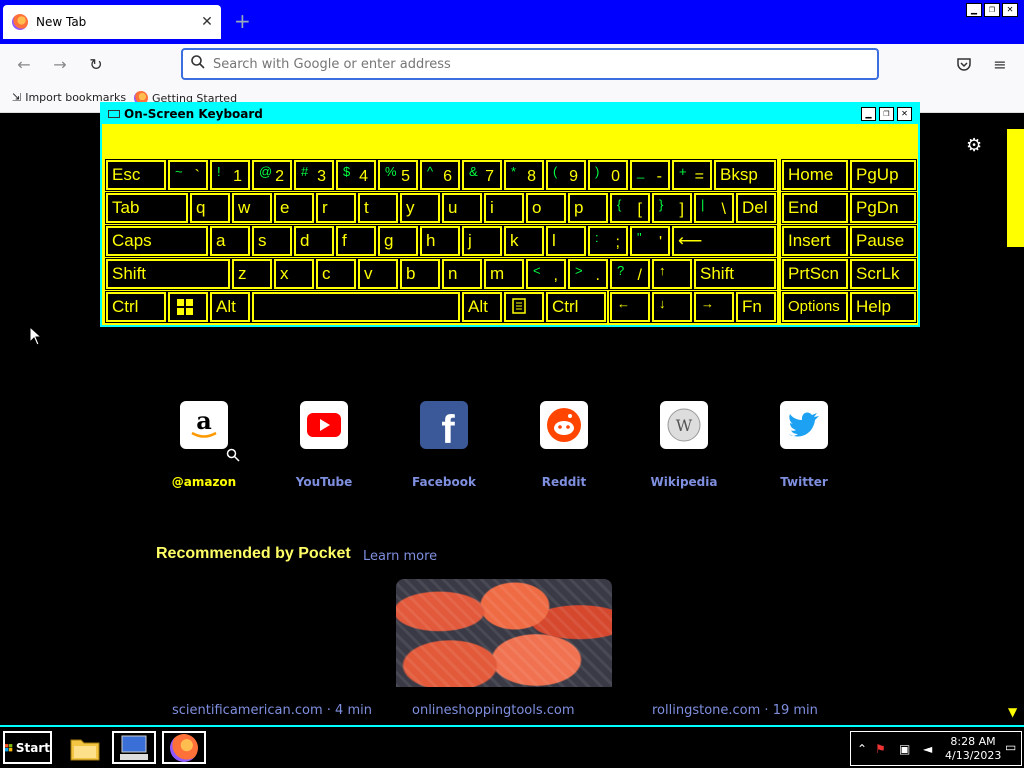 The image size is (1024, 768). Describe the element at coordinates (564, 445) in the screenshot. I see `shortcut-reddit: Reddit` at that location.